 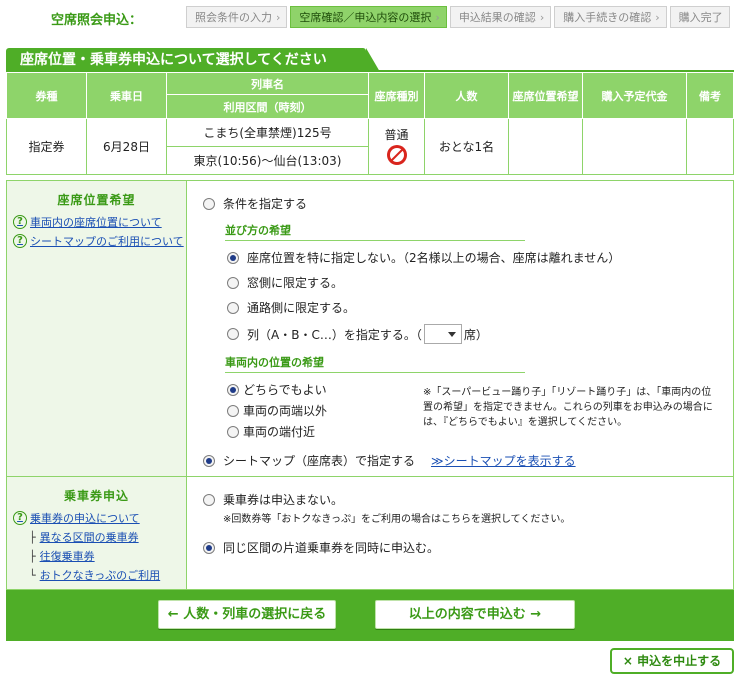 I want to click on cell-price, so click(x=634, y=146).